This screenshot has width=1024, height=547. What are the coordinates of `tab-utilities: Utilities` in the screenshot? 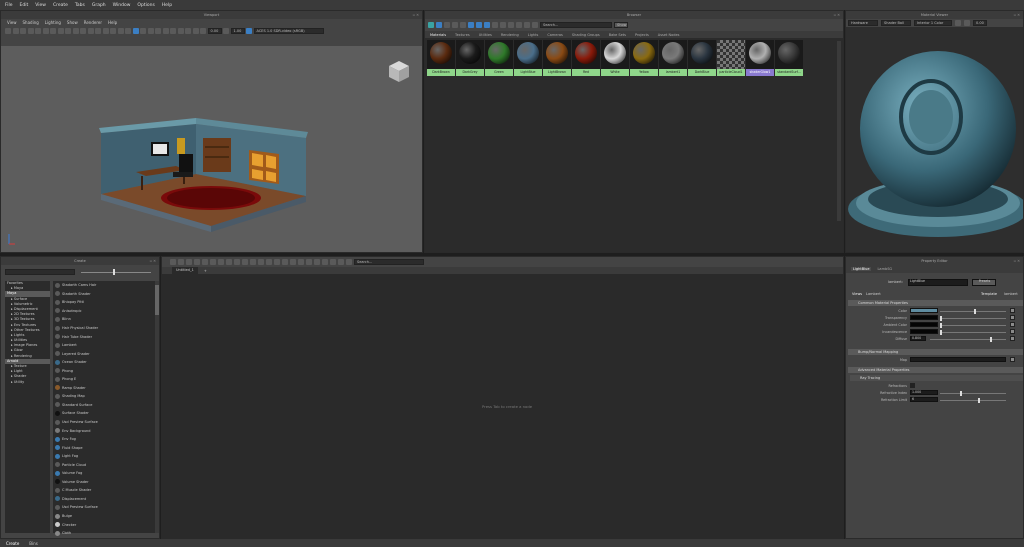 It's located at (485, 35).